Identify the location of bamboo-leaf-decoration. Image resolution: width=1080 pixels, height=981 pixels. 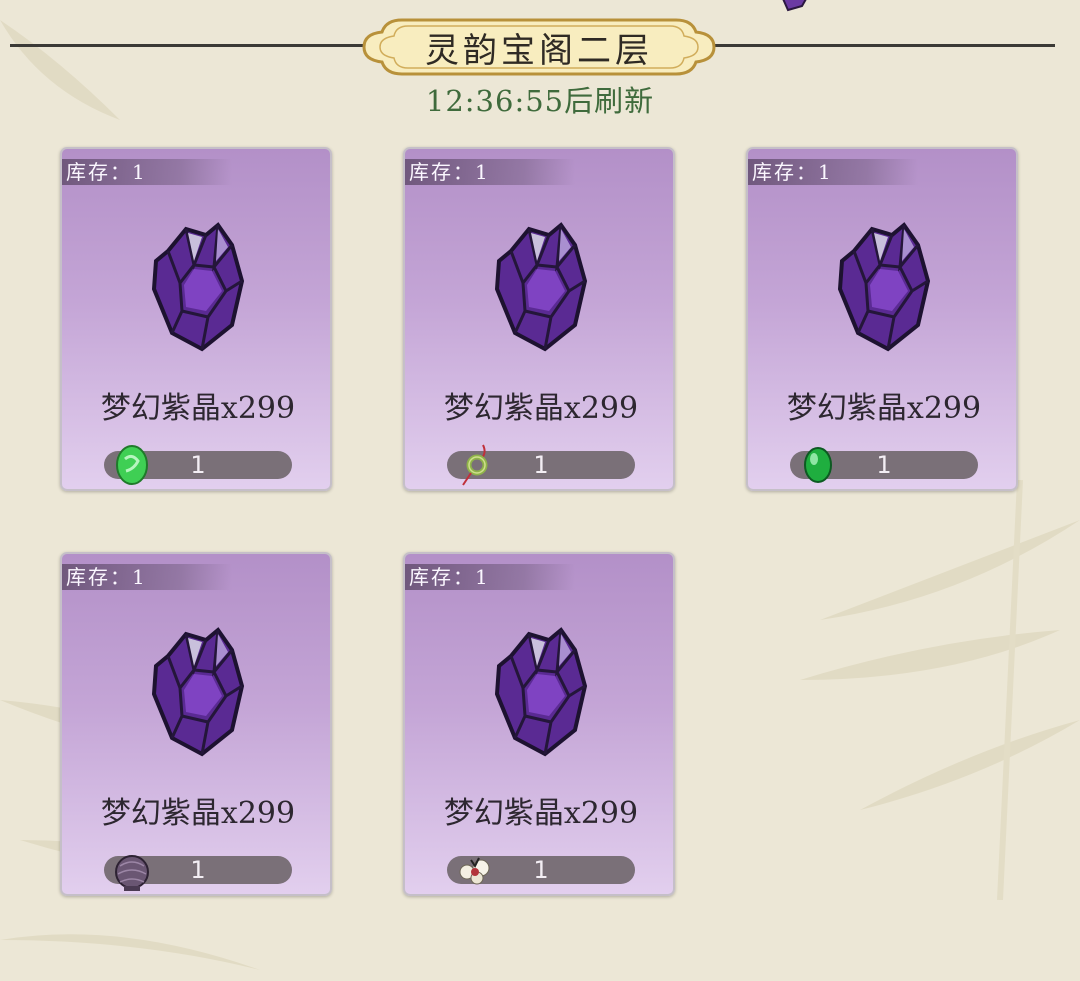
(940, 690).